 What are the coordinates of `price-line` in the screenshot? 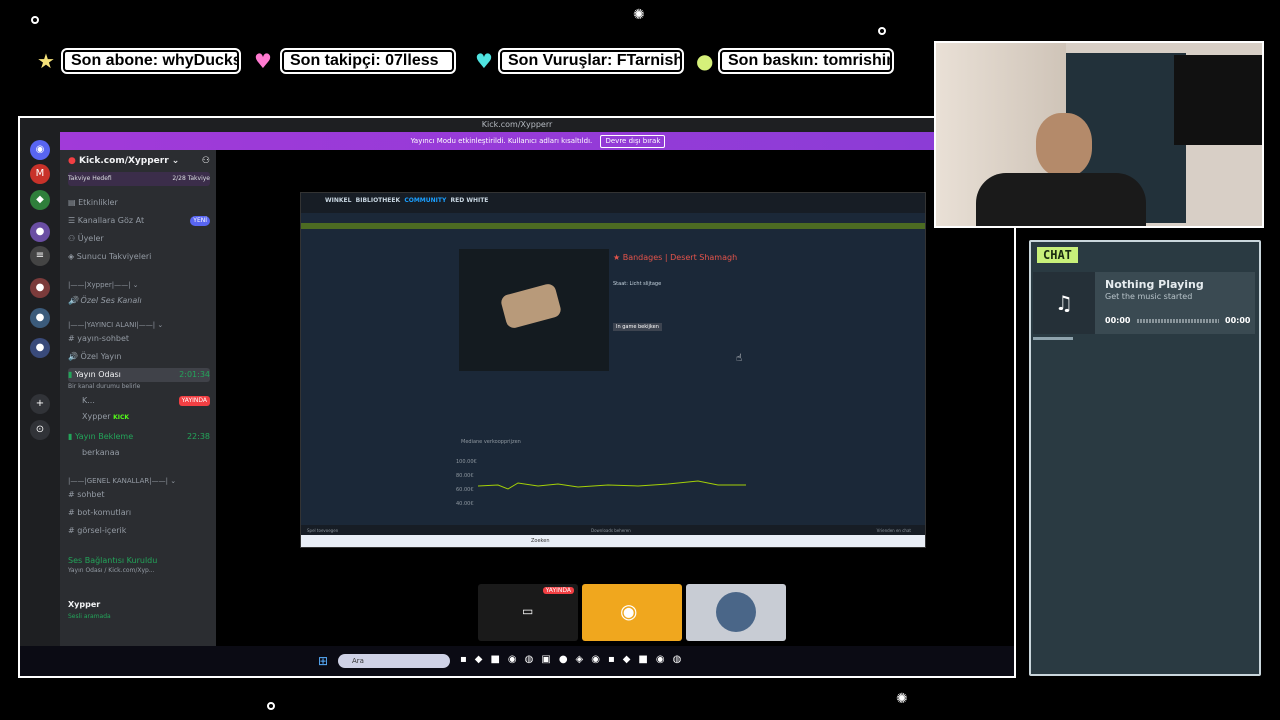 It's located at (612, 485).